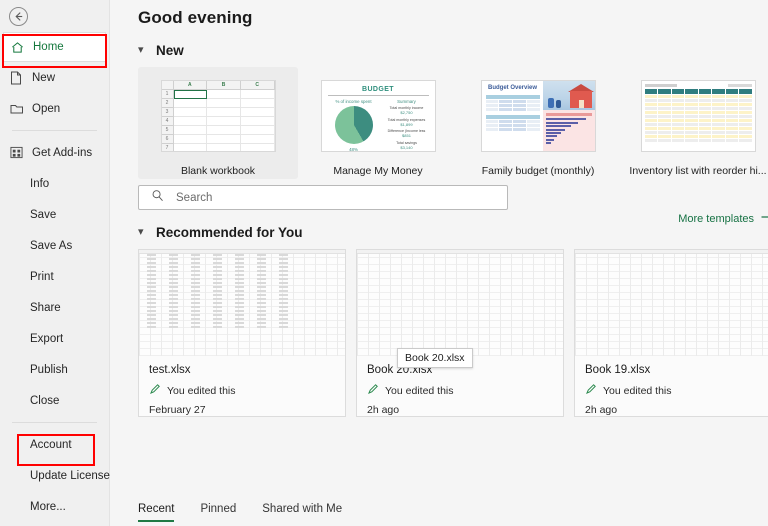  I want to click on template-card-family-budget: Budget Overview Family budget (monthly), so click(538, 123).